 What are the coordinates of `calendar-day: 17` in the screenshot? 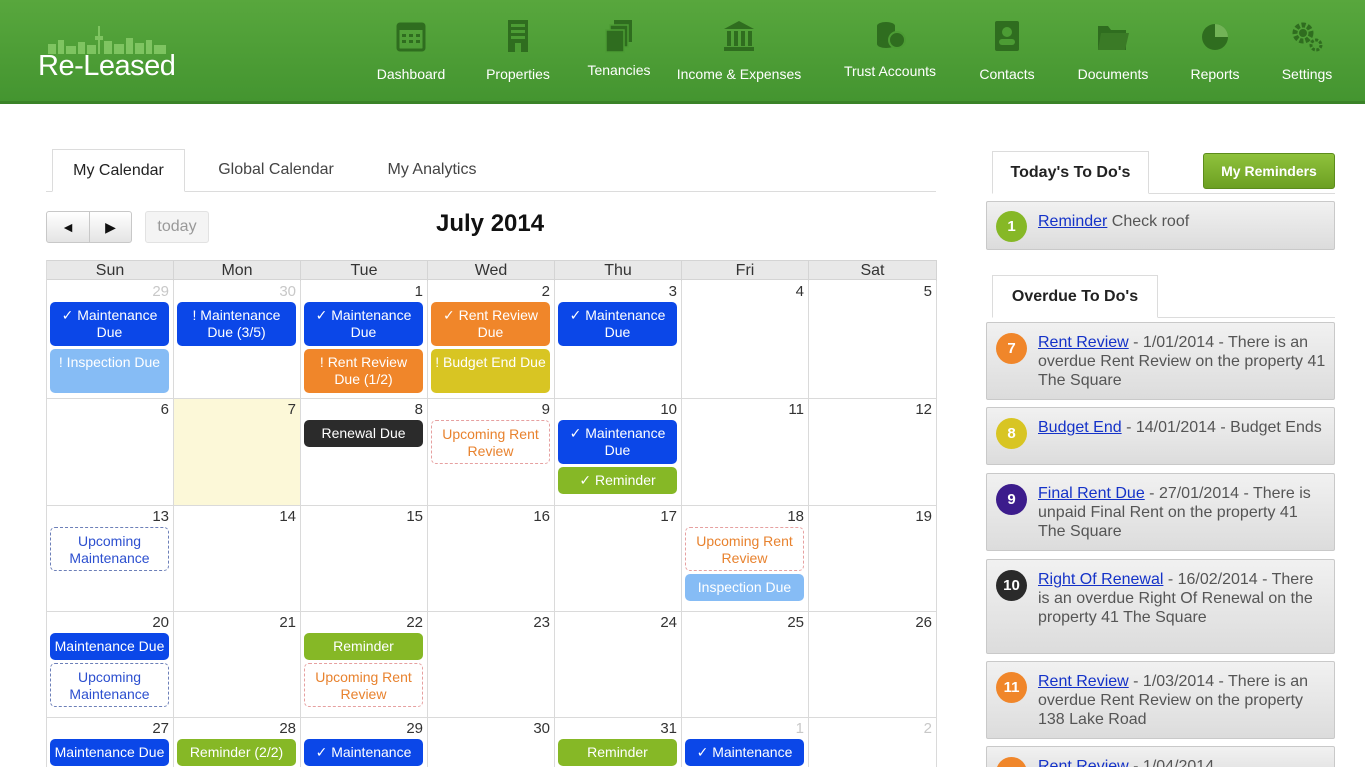 It's located at (618, 559).